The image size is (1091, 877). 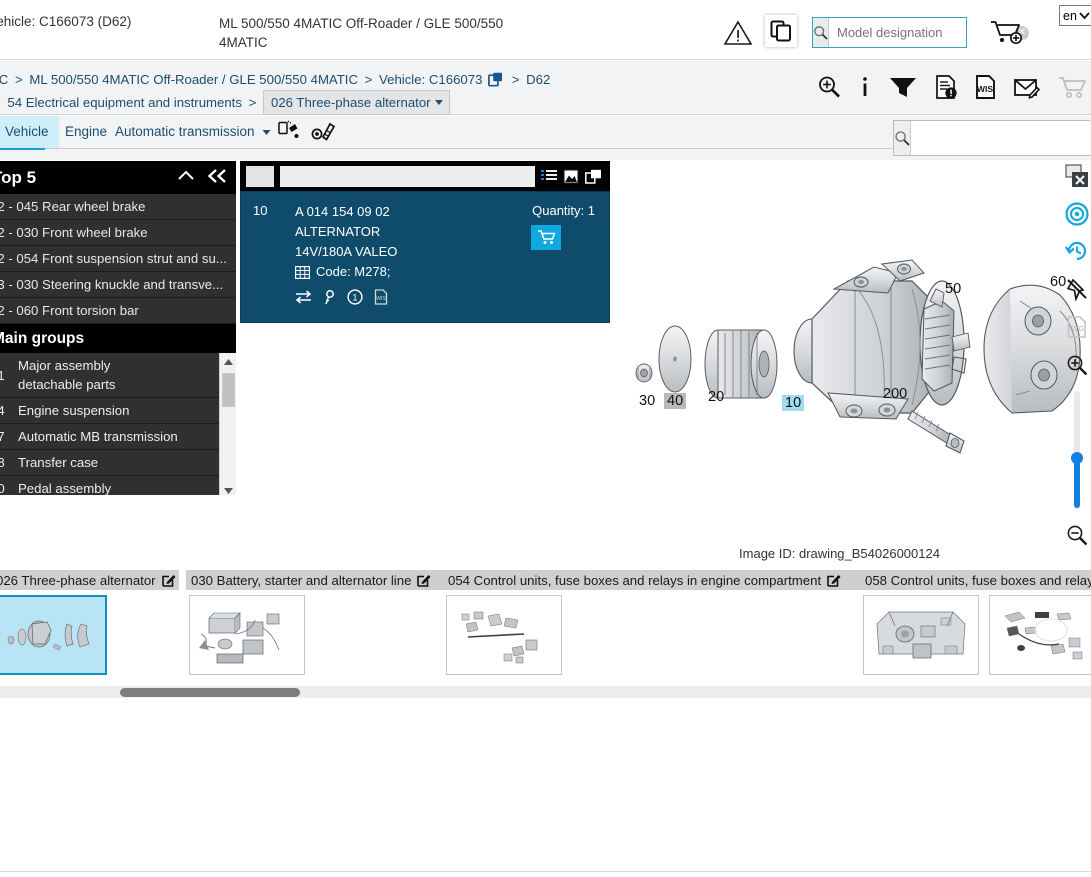 What do you see at coordinates (495, 79) in the screenshot?
I see `breadcrumb-copy-icon` at bounding box center [495, 79].